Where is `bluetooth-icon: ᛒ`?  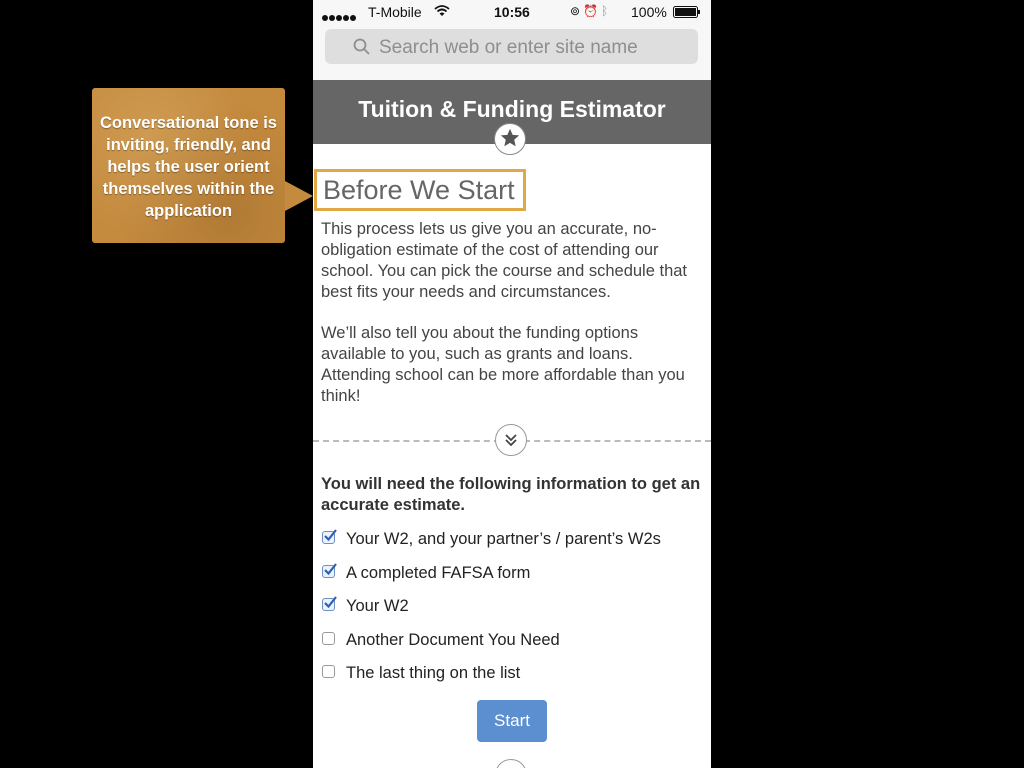 bluetooth-icon: ᛒ is located at coordinates (606, 11).